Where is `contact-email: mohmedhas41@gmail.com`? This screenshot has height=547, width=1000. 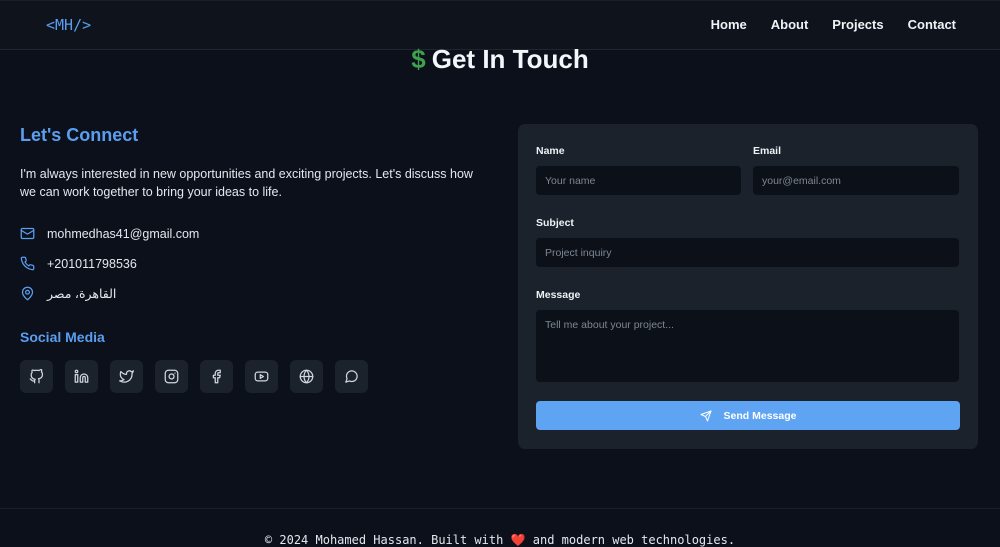 contact-email: mohmedhas41@gmail.com is located at coordinates (109, 233).